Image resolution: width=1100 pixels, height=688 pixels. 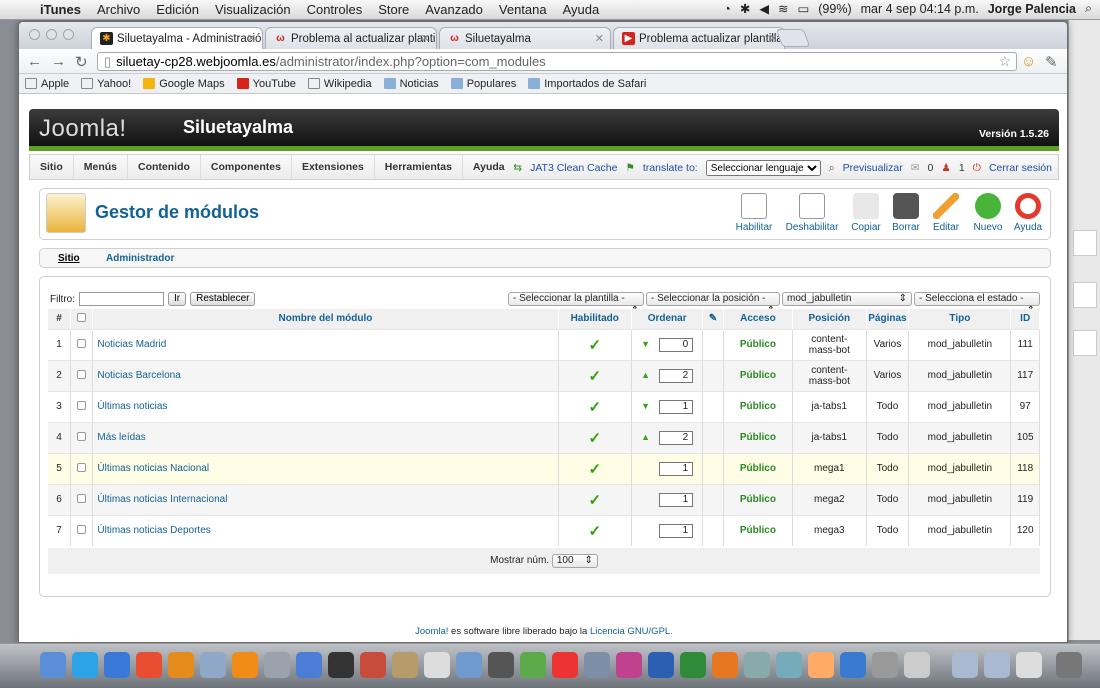 What do you see at coordinates (325, 406) in the screenshot?
I see `module-name-link: Últimas noticias` at bounding box center [325, 406].